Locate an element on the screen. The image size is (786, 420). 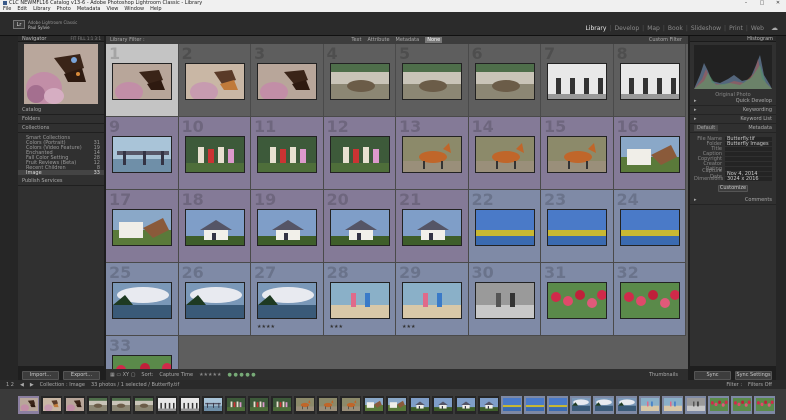
custom-filter: Custom Filter is located at coordinates (665, 40).